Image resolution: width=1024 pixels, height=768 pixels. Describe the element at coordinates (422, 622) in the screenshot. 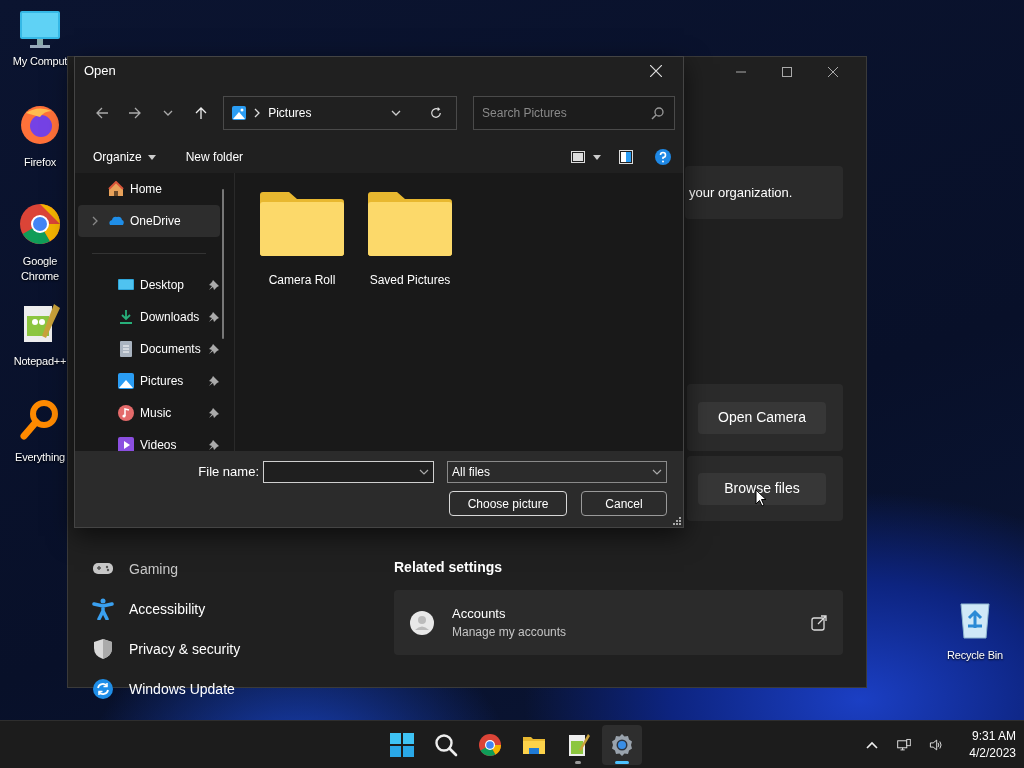

I see `user-avatar-icon` at that location.